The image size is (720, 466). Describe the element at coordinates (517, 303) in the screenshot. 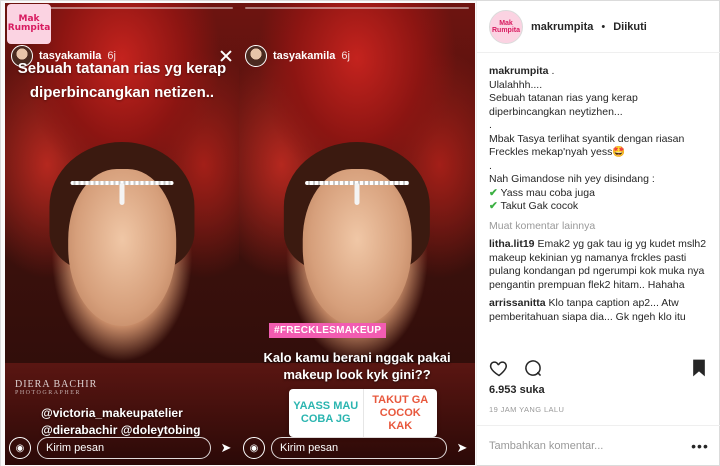

I see `comment-username: arrissanitta` at that location.